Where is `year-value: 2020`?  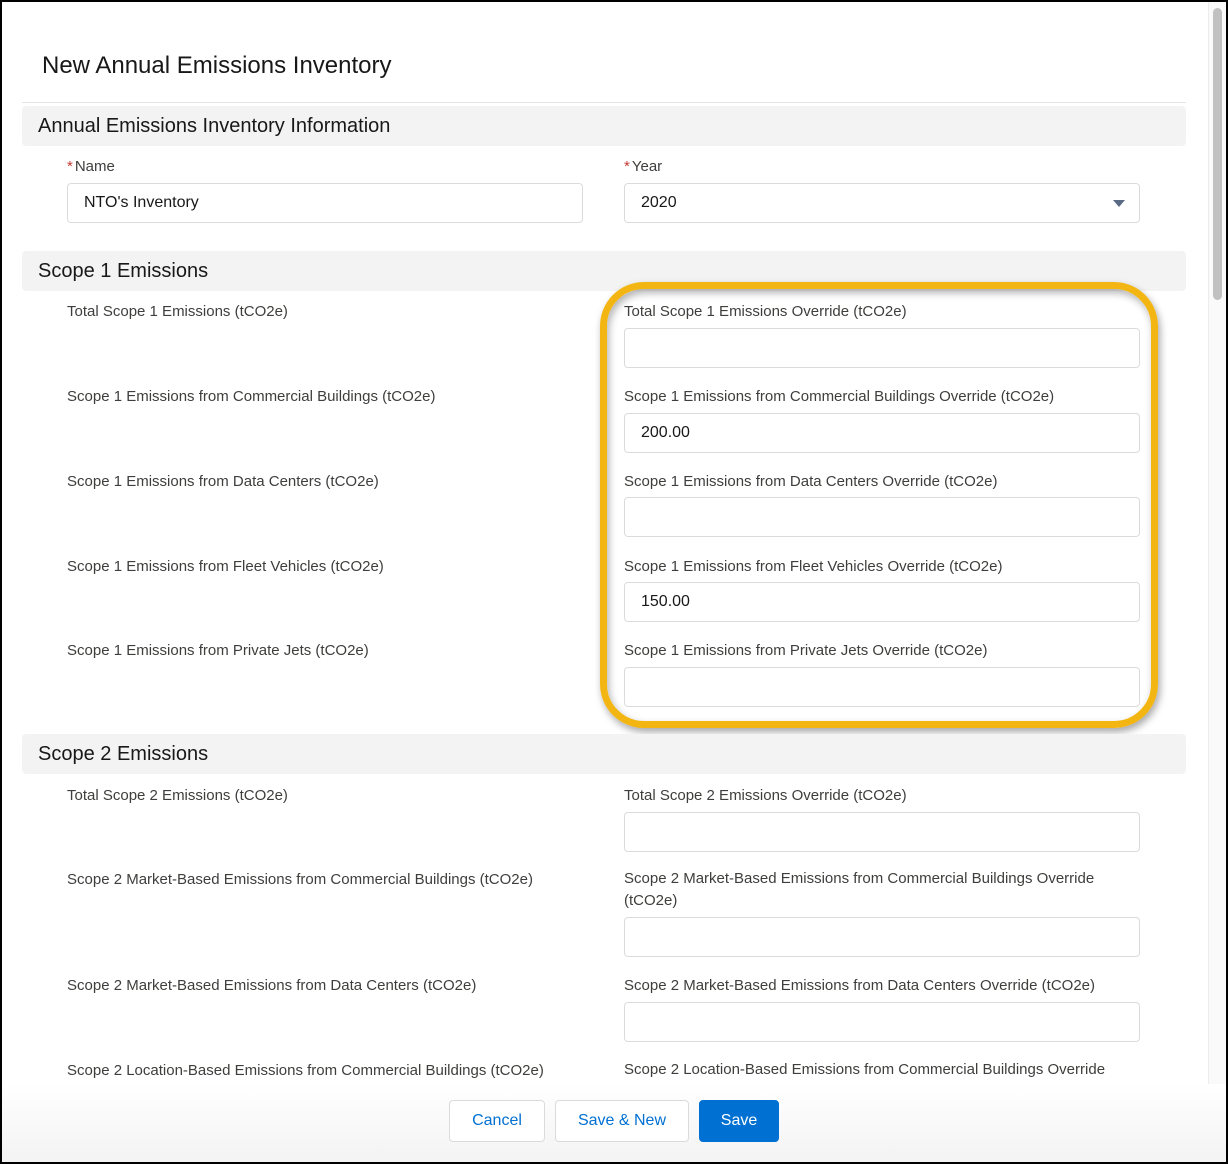
year-value: 2020 is located at coordinates (659, 202).